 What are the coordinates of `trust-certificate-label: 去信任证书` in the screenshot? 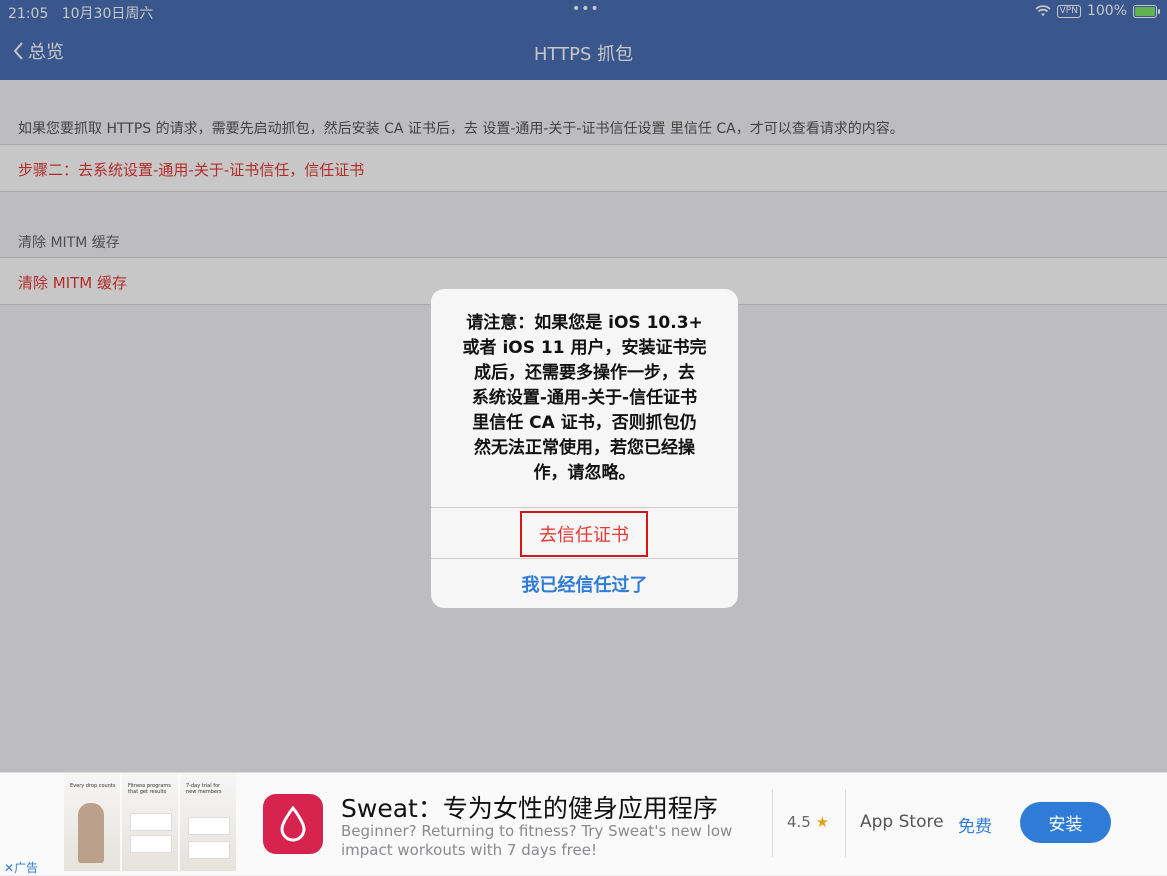 It's located at (584, 534).